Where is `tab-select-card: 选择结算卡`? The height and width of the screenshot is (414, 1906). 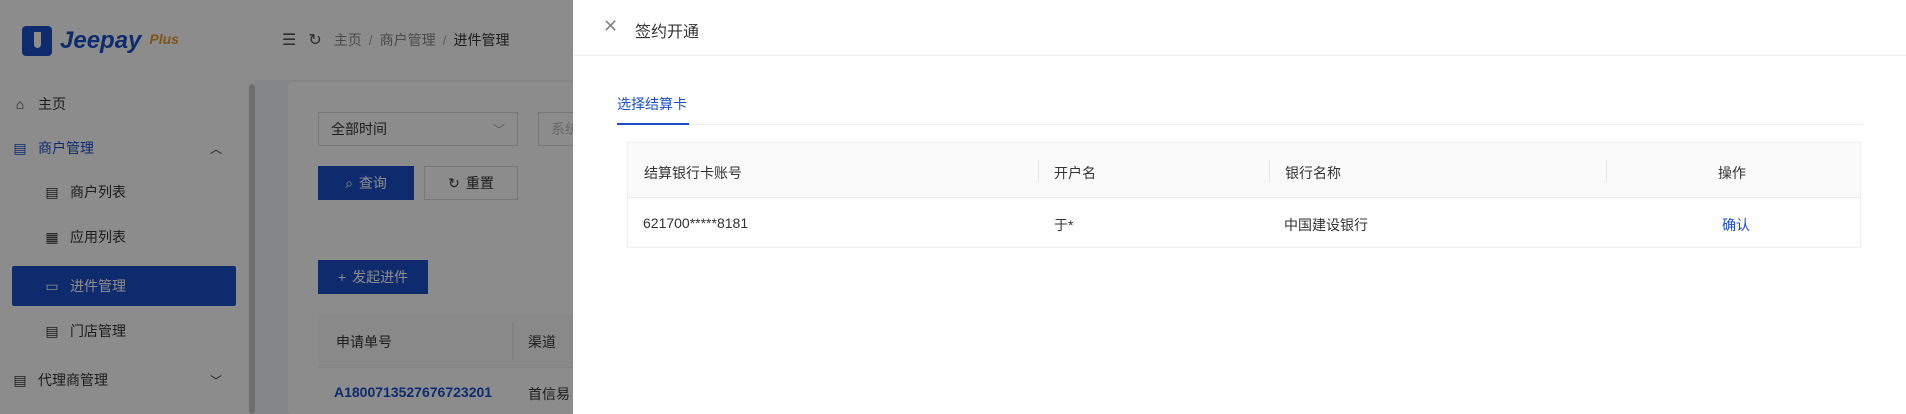
tab-select-card: 选择结算卡 is located at coordinates (652, 104).